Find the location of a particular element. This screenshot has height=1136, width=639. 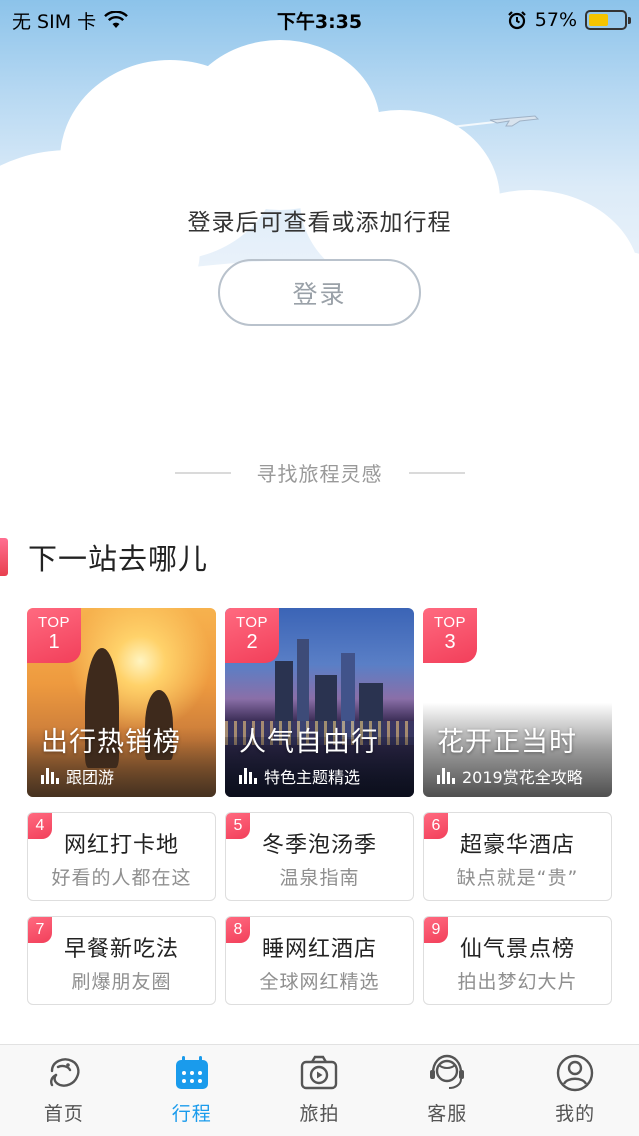

tab-itinerary: 行程 is located at coordinates (192, 1090).